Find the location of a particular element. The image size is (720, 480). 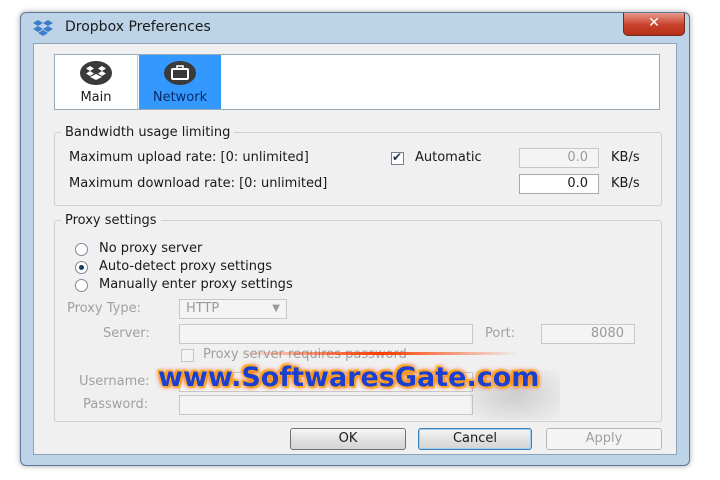

port-label: Port: is located at coordinates (500, 333).